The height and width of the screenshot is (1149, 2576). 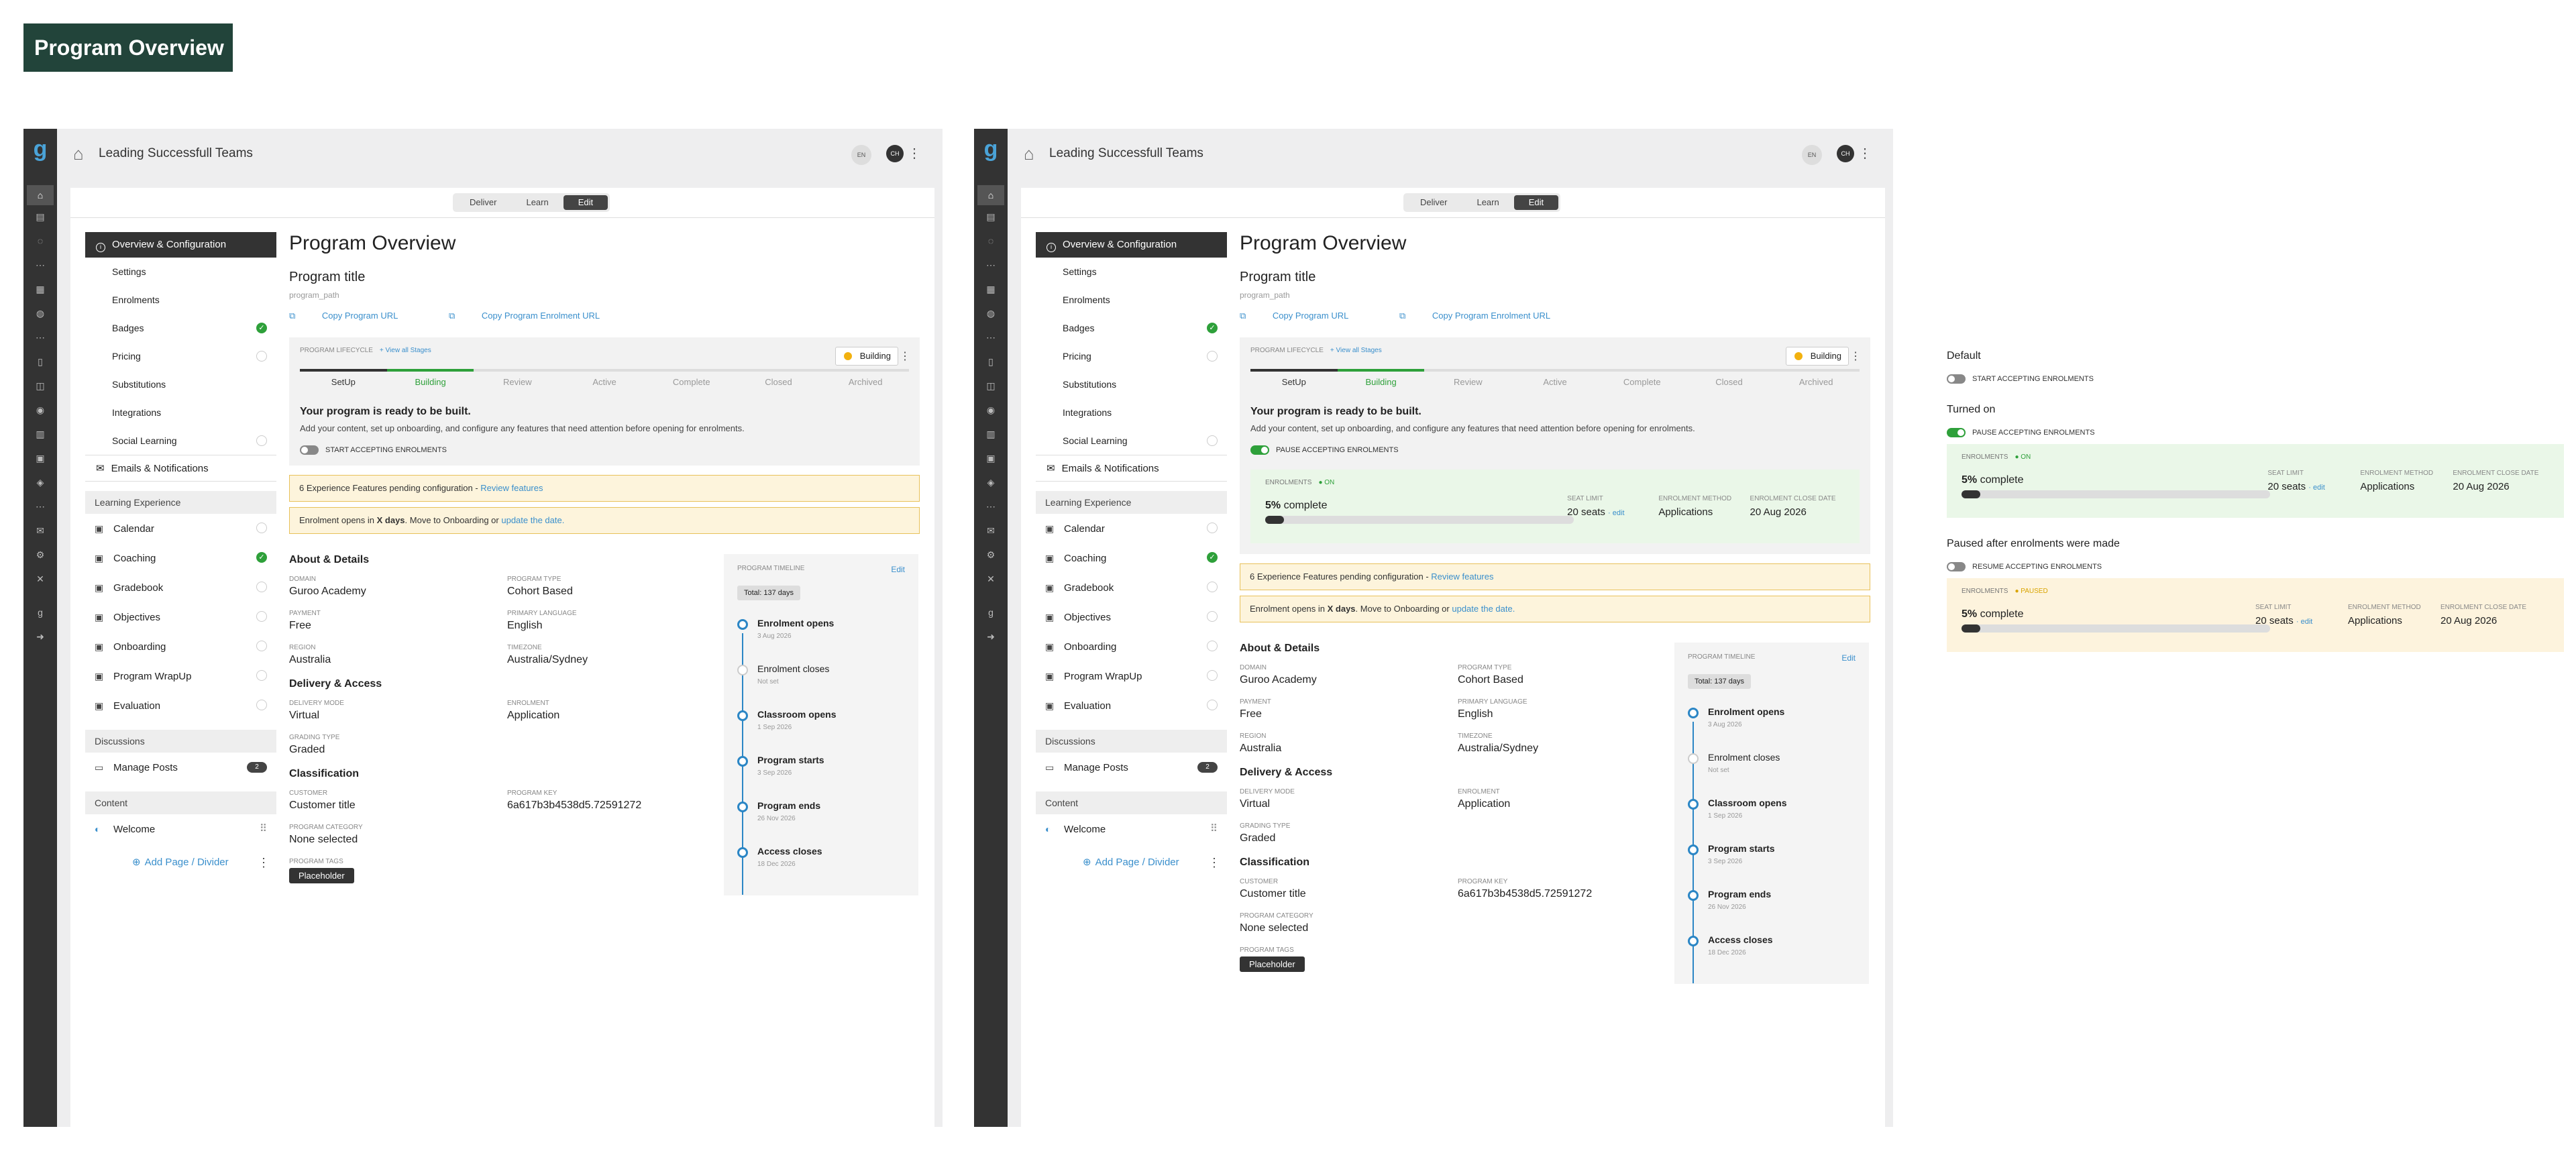 What do you see at coordinates (990, 195) in the screenshot?
I see `home-rail-icon: ⌂` at bounding box center [990, 195].